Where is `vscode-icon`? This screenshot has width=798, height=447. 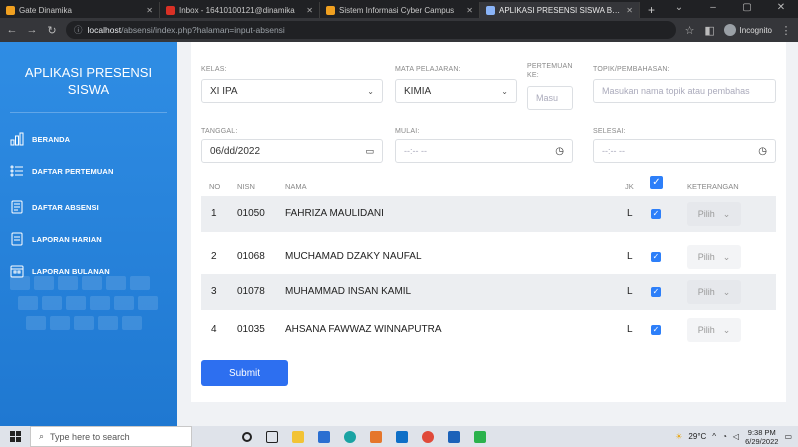
vscode-icon is located at coordinates (480, 436).